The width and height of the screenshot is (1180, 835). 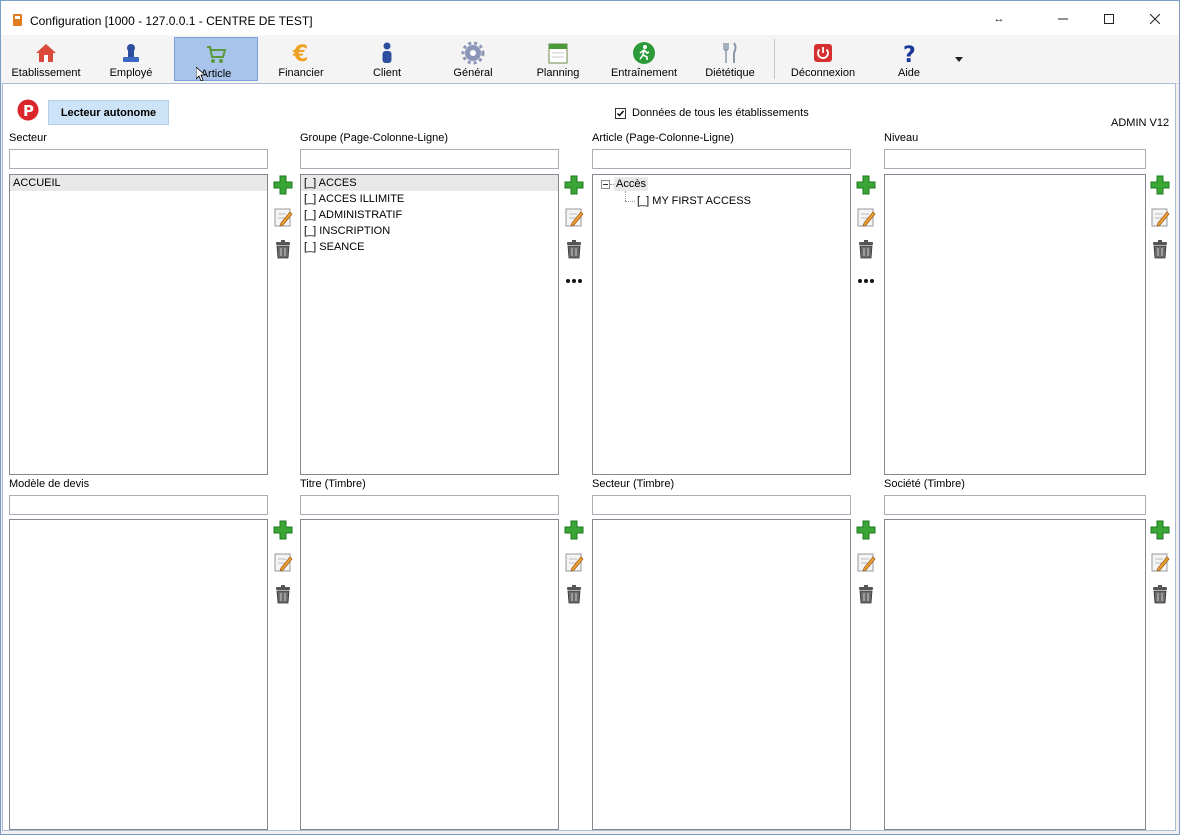 I want to click on list-item: [_] ACCES ILLIMITE, so click(x=429, y=199).